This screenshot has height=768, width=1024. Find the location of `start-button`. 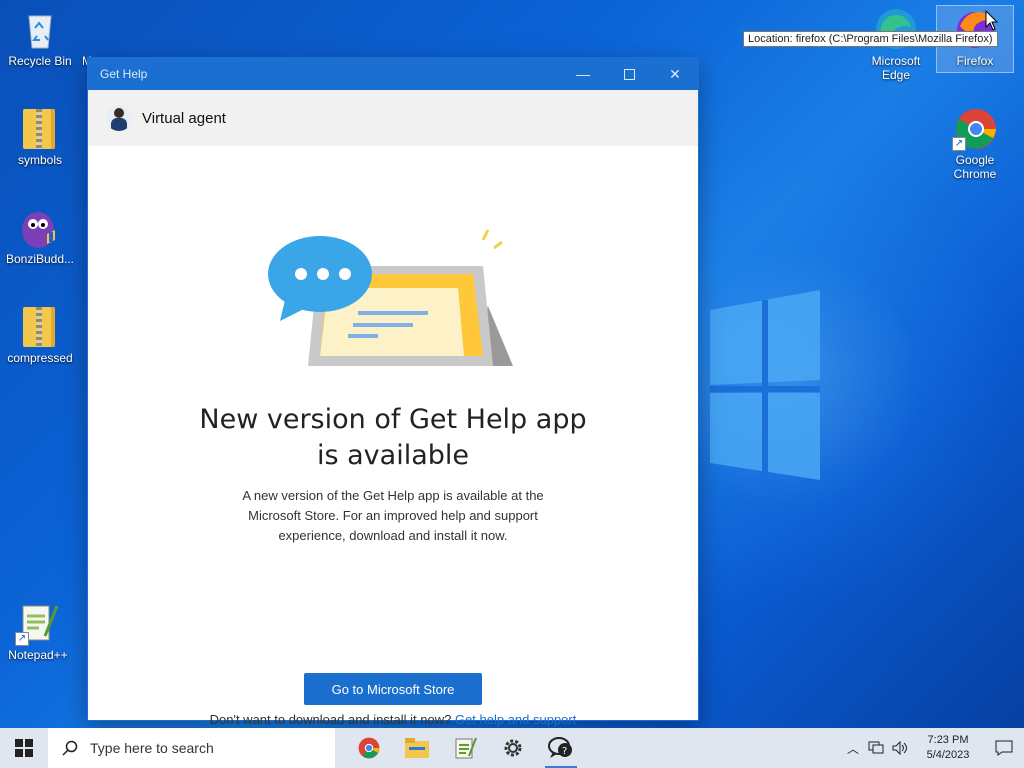

start-button is located at coordinates (24, 748).